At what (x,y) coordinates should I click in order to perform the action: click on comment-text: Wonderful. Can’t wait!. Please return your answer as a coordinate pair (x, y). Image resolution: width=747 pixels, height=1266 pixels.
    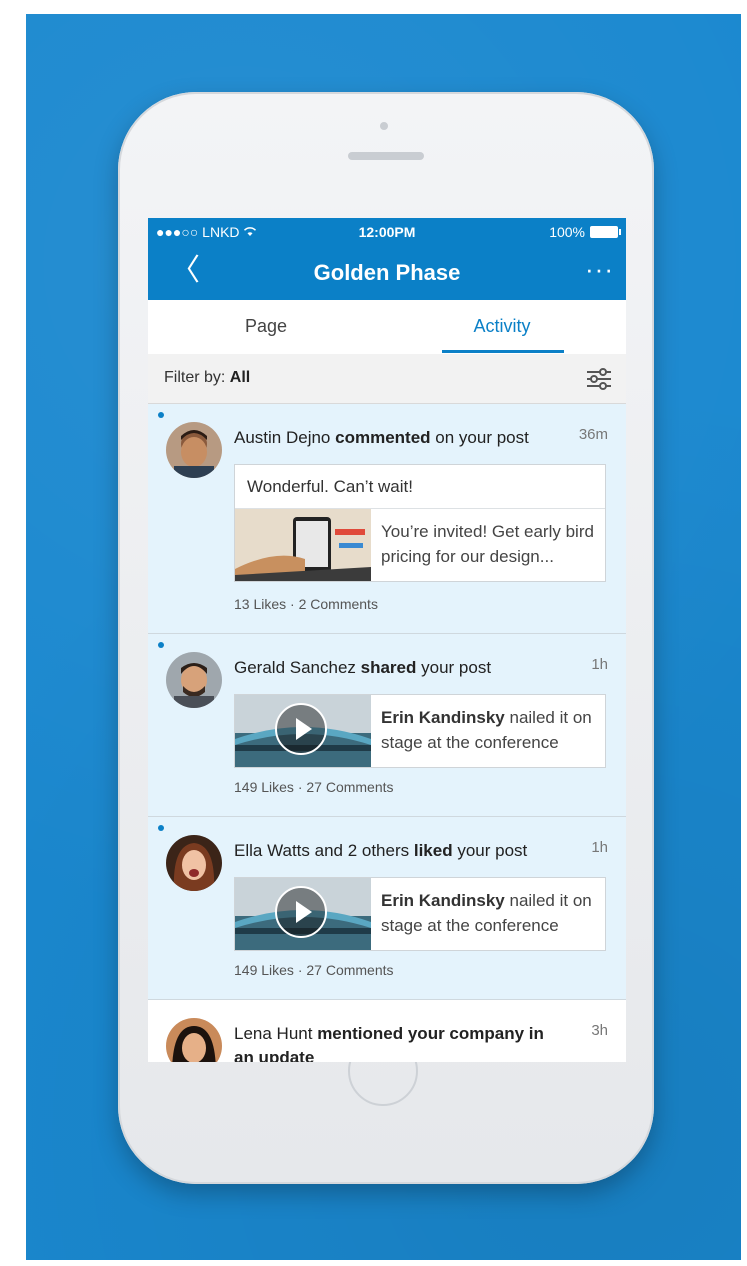
    Looking at the image, I should click on (420, 487).